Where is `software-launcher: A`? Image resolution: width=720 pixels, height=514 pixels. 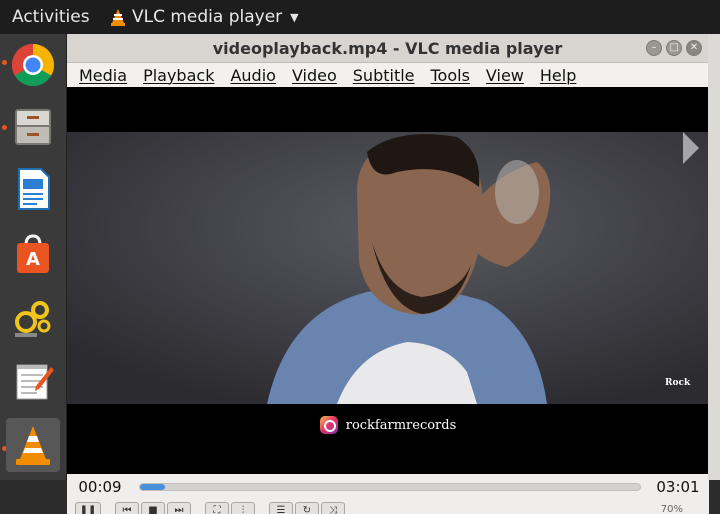
software-launcher: A is located at coordinates (33, 253).